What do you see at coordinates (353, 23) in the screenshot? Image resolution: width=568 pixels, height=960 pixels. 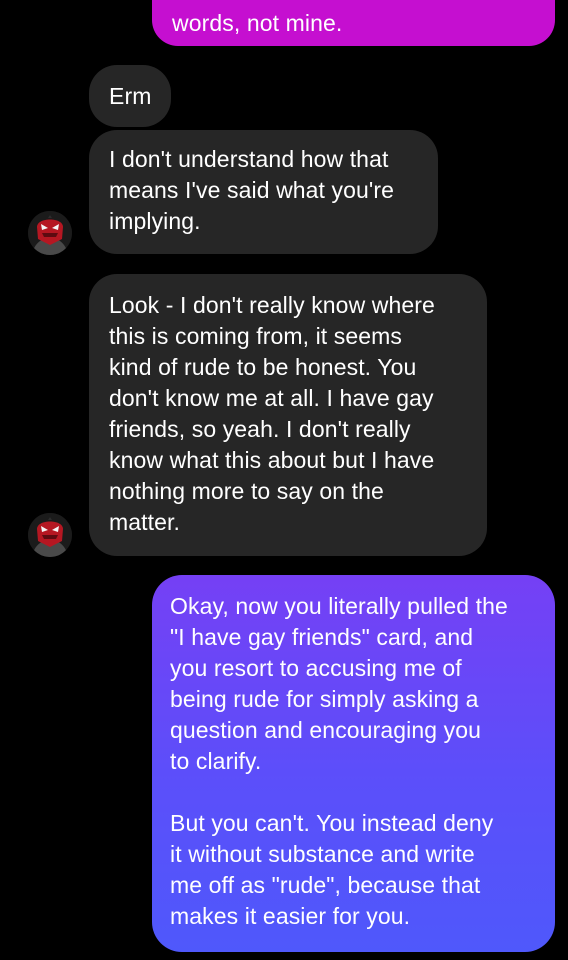 I see `sent-message-bubble-top: words, not mine.` at bounding box center [353, 23].